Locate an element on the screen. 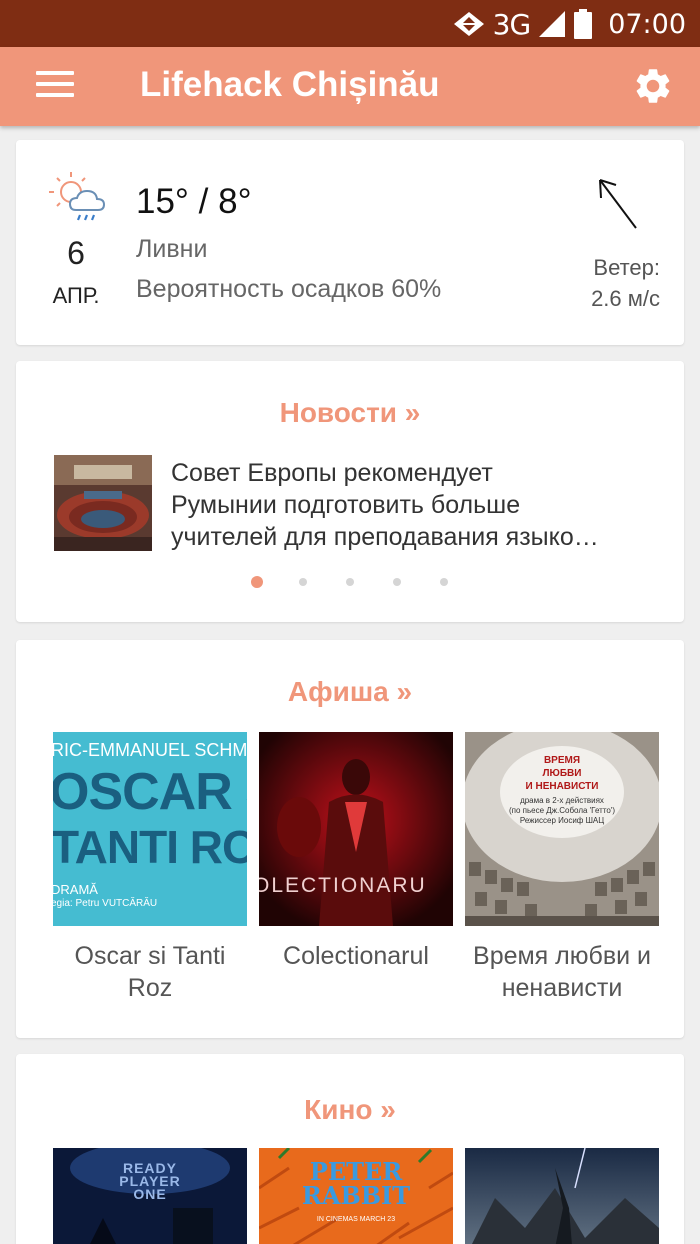  weather-temperature: 15° / 8° is located at coordinates (194, 201).